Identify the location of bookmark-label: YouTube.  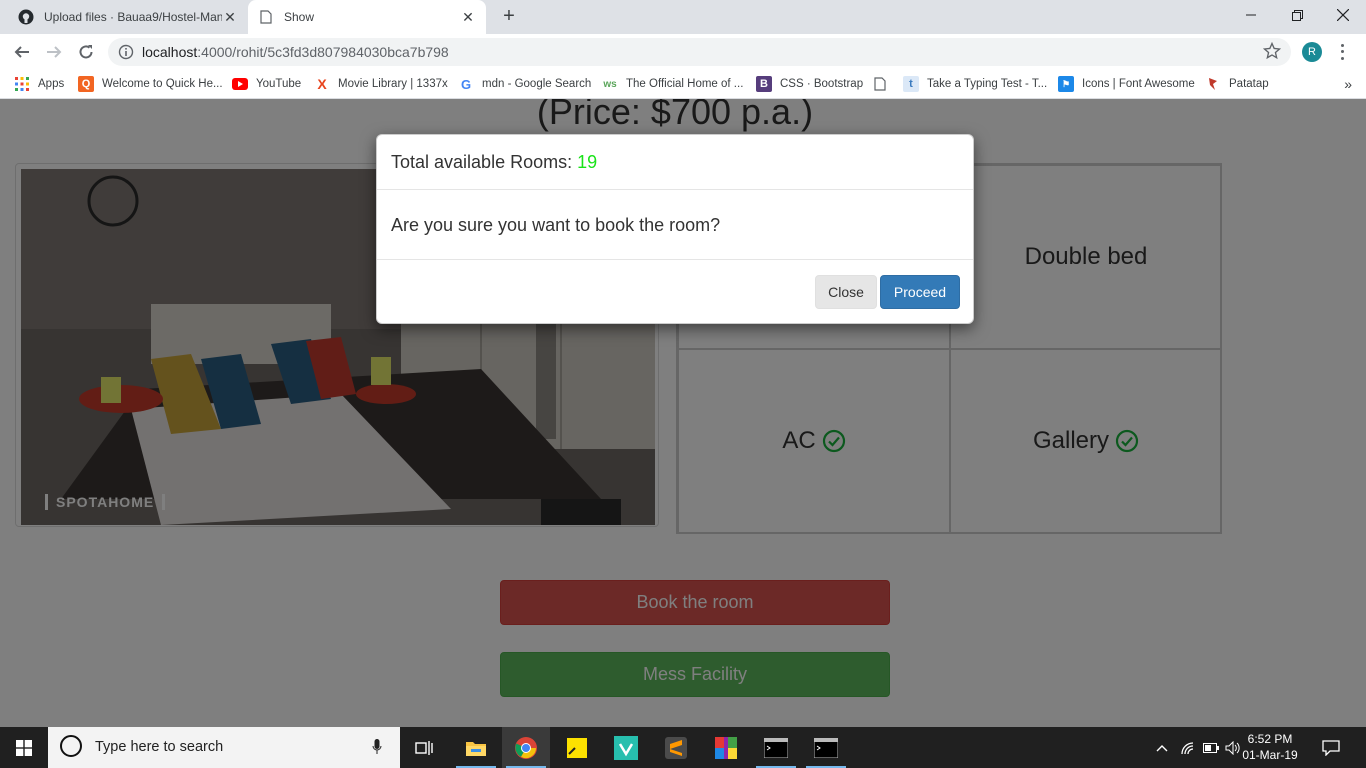
(279, 84).